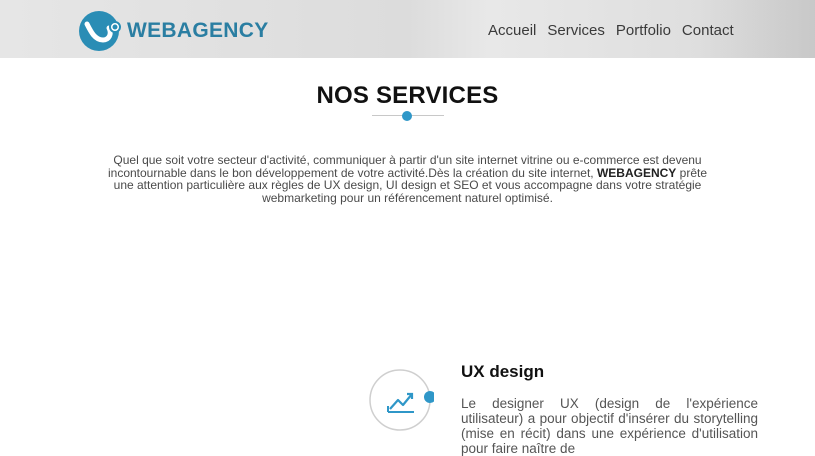 This screenshot has height=456, width=815. I want to click on logo-text: WEBAGENCY, so click(198, 30).